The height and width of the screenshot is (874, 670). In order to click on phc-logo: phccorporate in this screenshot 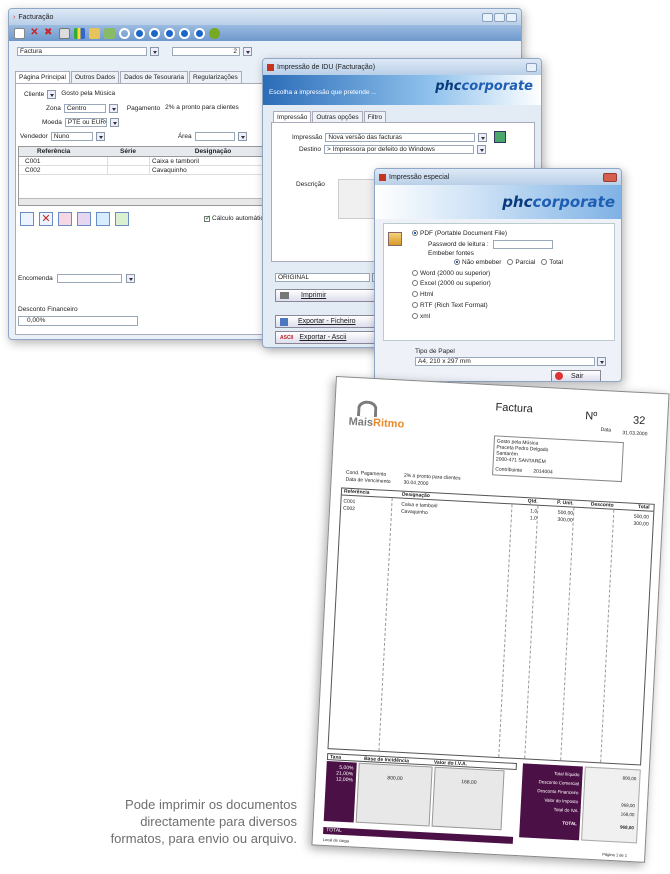, I will do `click(558, 202)`.